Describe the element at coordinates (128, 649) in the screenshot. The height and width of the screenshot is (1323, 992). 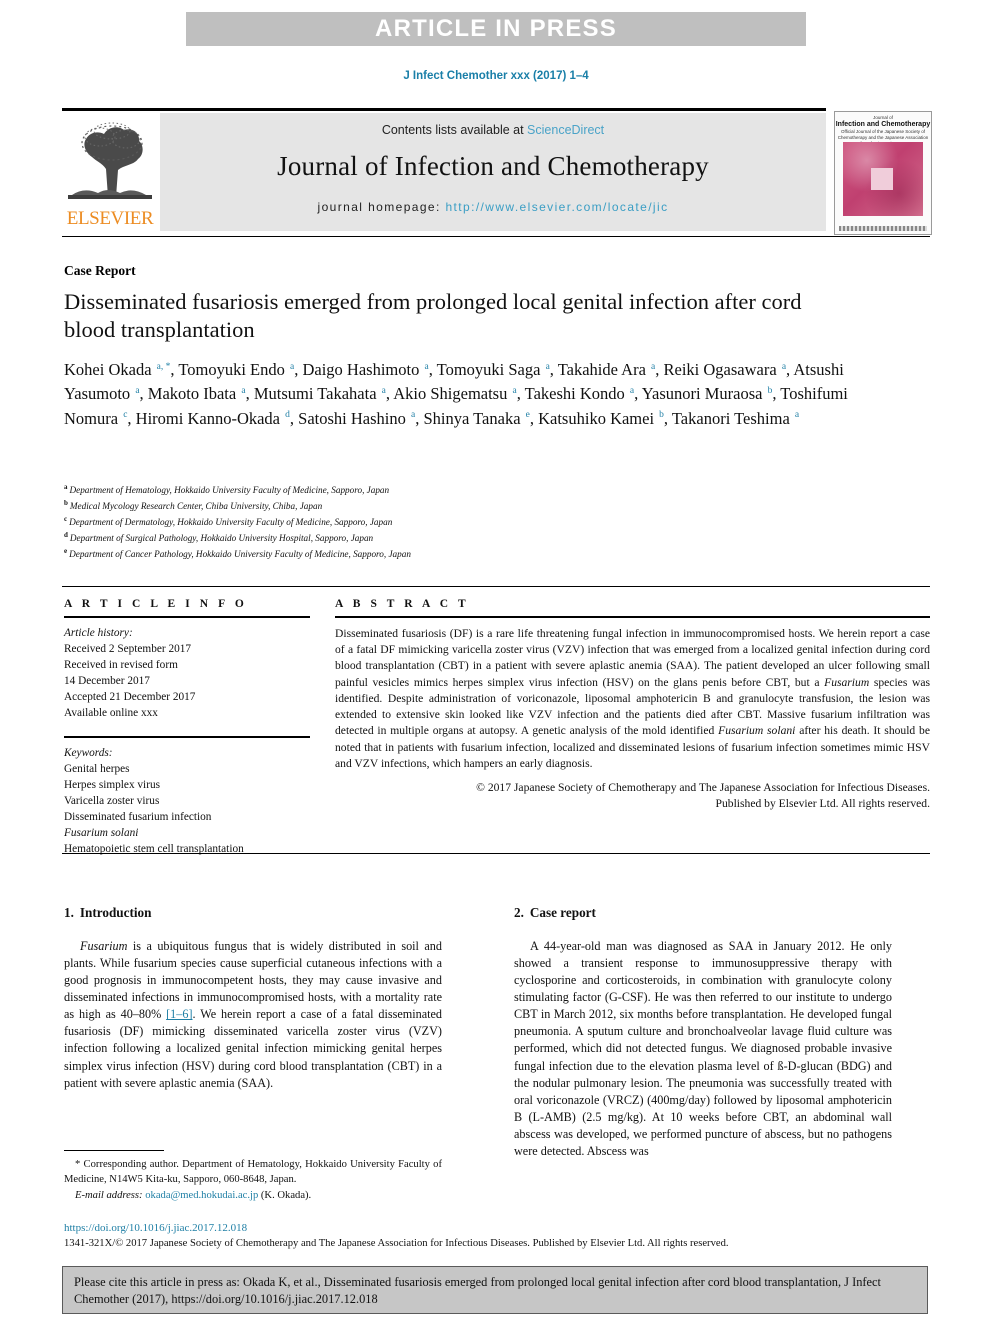
I see `article-history-item: Received 2 September 2017` at that location.